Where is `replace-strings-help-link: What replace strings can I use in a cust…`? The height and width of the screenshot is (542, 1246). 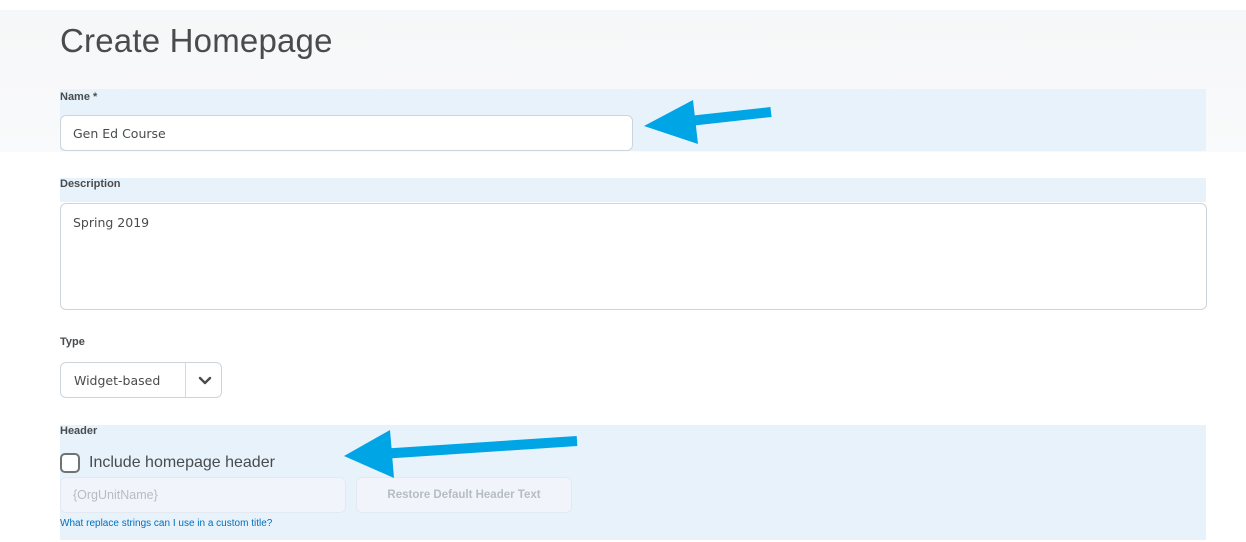 replace-strings-help-link: What replace strings can I use in a cust… is located at coordinates (166, 523).